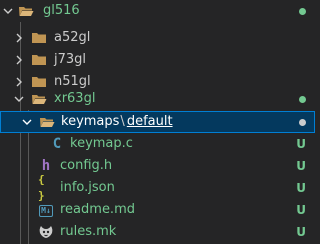 The image size is (320, 244). Describe the element at coordinates (157, 60) in the screenshot. I see `tree-item-j73gl: j73gl` at that location.